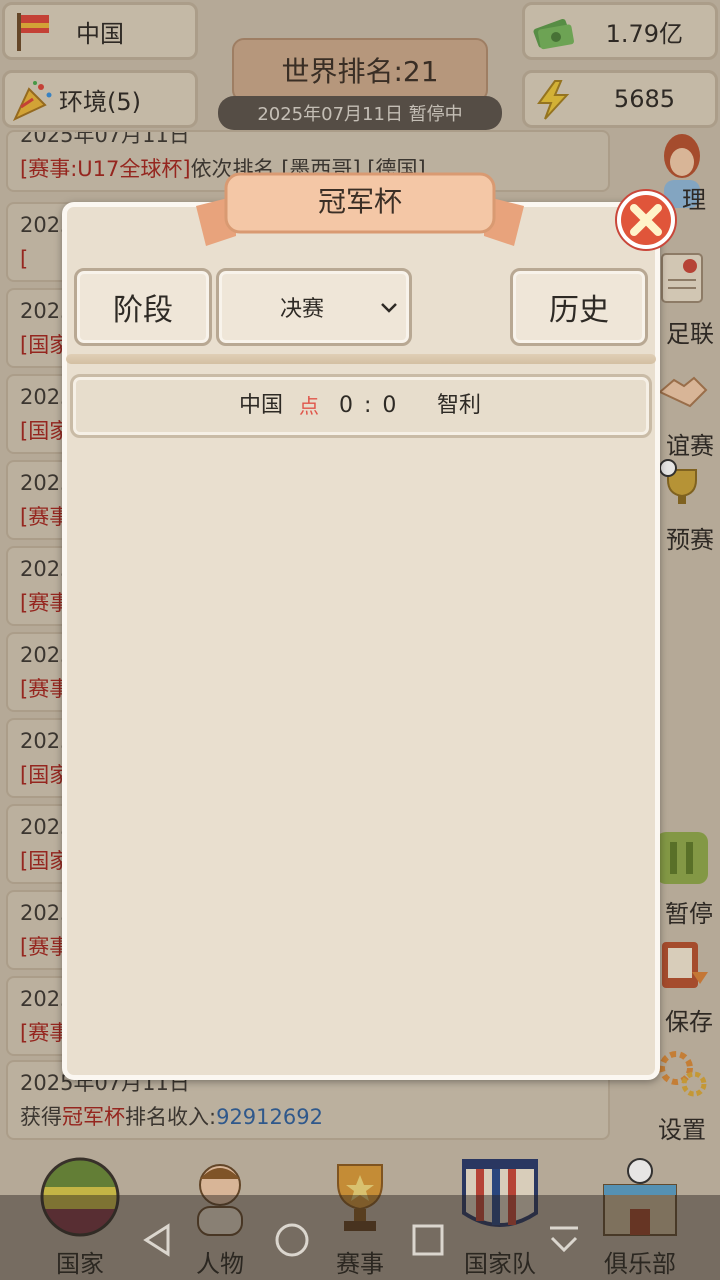 The image size is (720, 1280). I want to click on match-penalty-mark: 点, so click(309, 406).